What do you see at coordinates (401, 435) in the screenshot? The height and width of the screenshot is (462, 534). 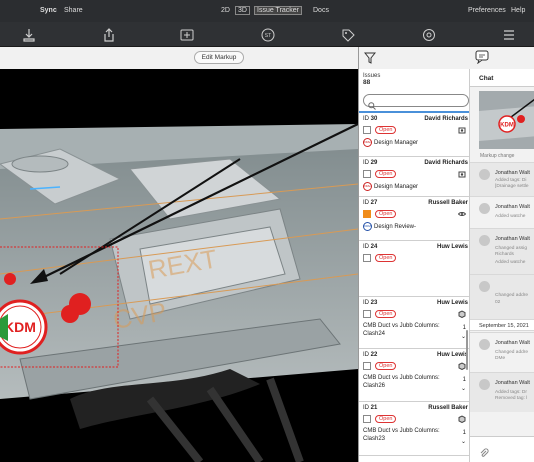 I see `issue-title: CMB Duct vs Jubb Columns: Clash23` at bounding box center [401, 435].